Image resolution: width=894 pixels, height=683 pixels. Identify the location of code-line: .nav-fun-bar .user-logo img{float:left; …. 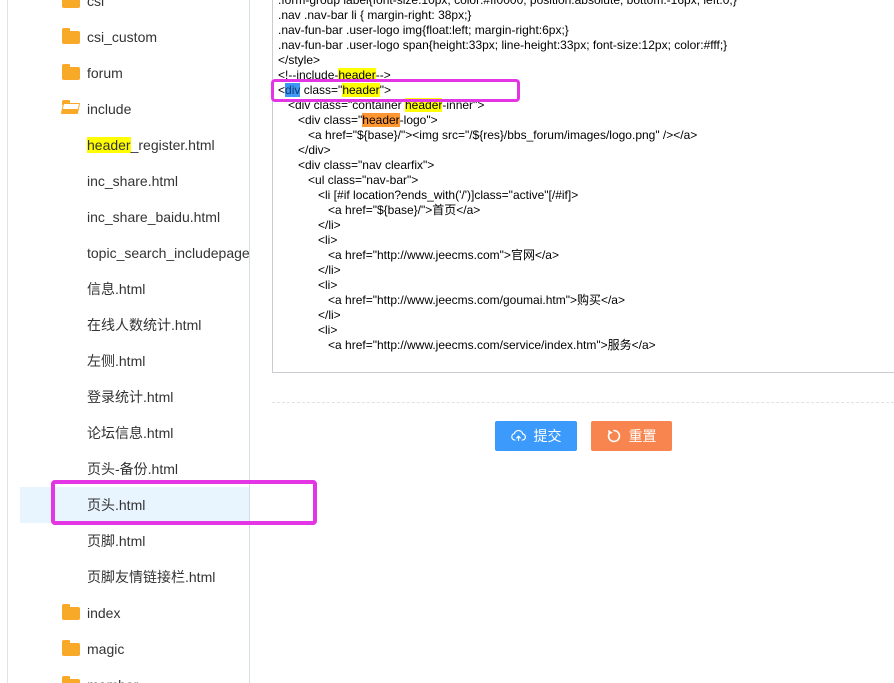
(423, 30).